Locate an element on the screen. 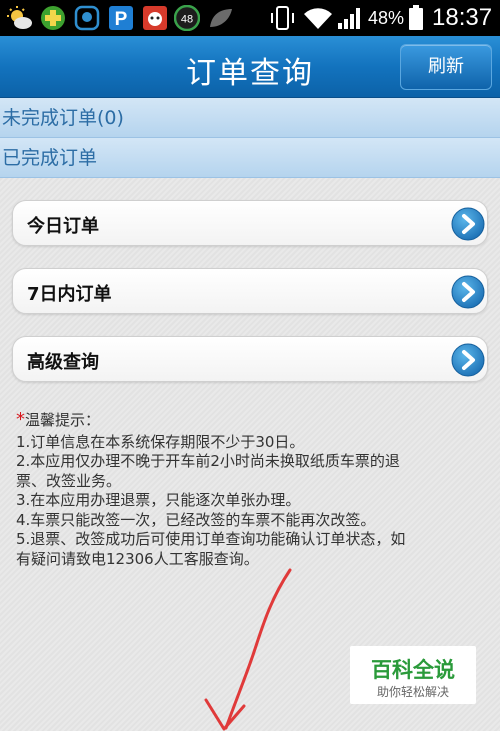 The image size is (500, 731). watermark-title: 百科全说 is located at coordinates (413, 670).